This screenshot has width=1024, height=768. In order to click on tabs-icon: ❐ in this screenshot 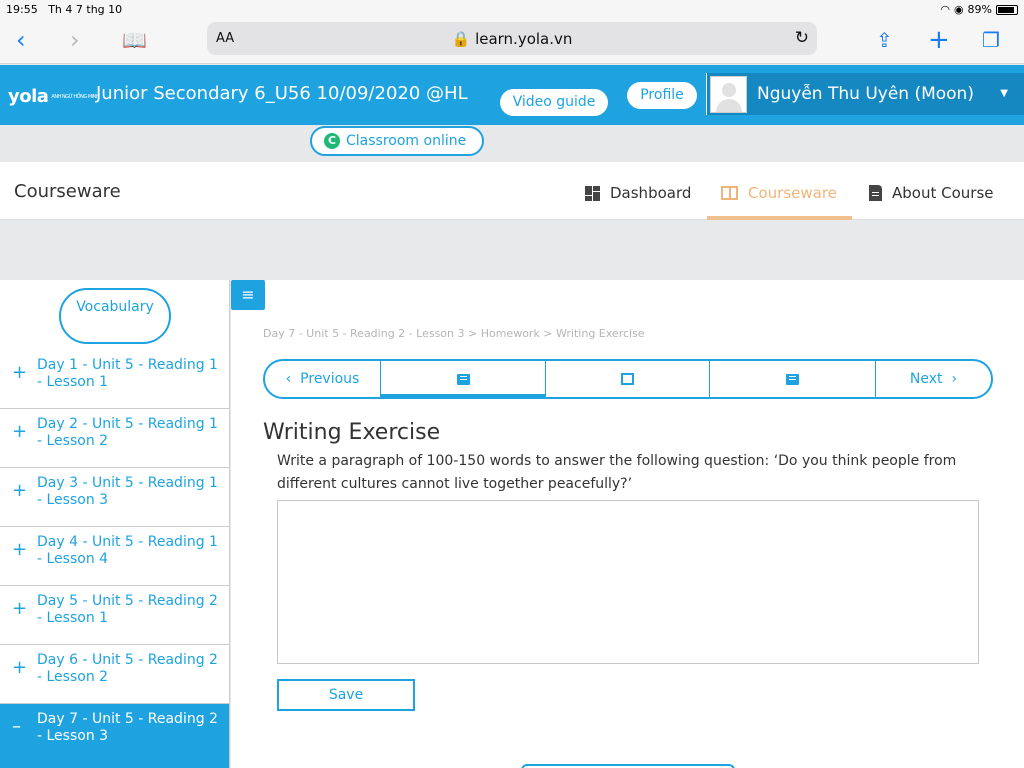, I will do `click(991, 40)`.